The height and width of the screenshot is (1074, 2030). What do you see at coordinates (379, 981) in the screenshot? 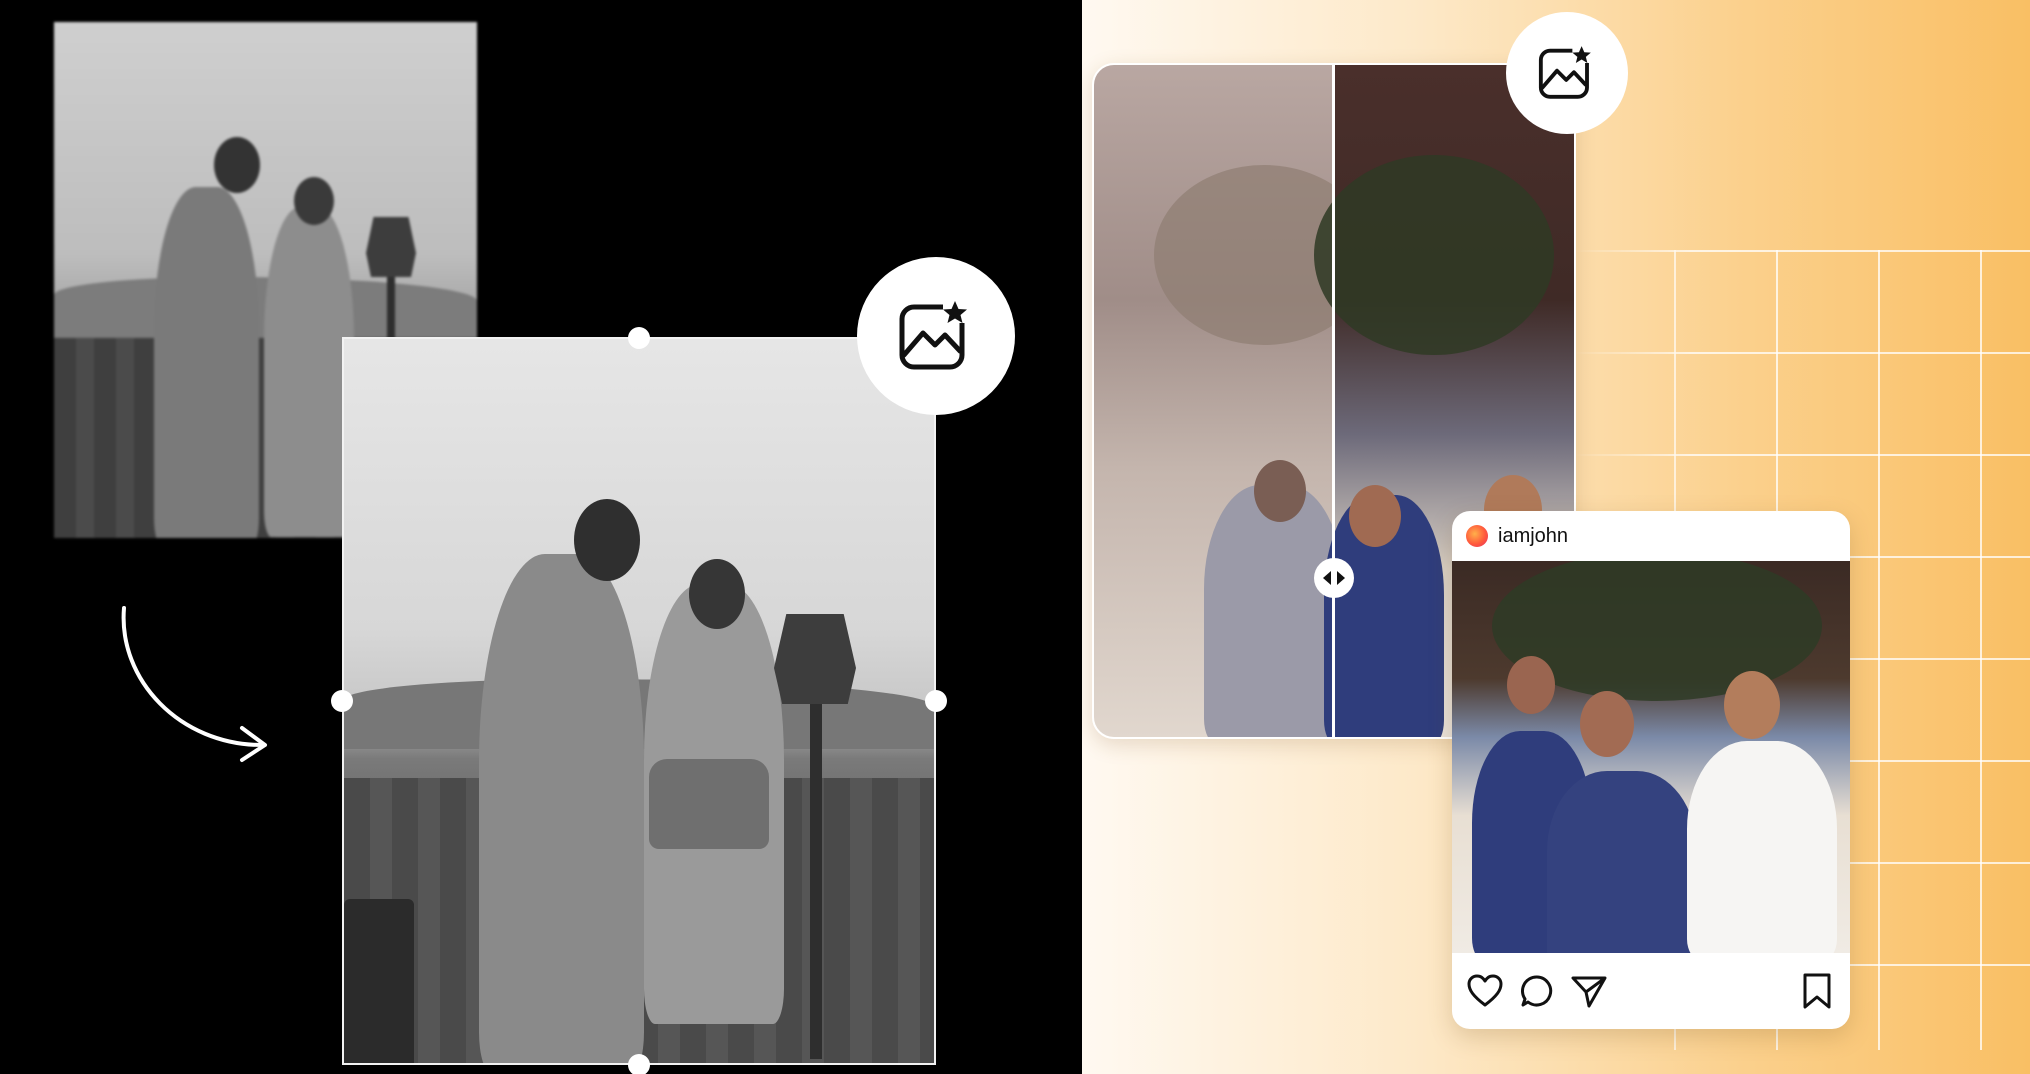
I see `photo-bench` at bounding box center [379, 981].